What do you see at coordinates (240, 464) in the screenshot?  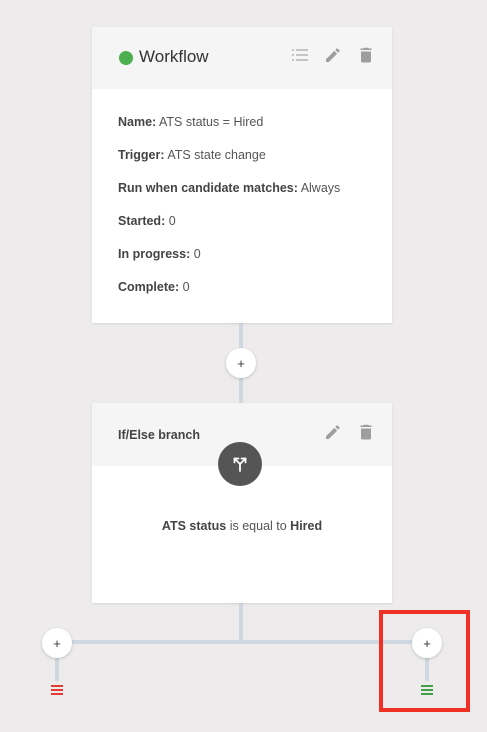 I see `split-branch-icon` at bounding box center [240, 464].